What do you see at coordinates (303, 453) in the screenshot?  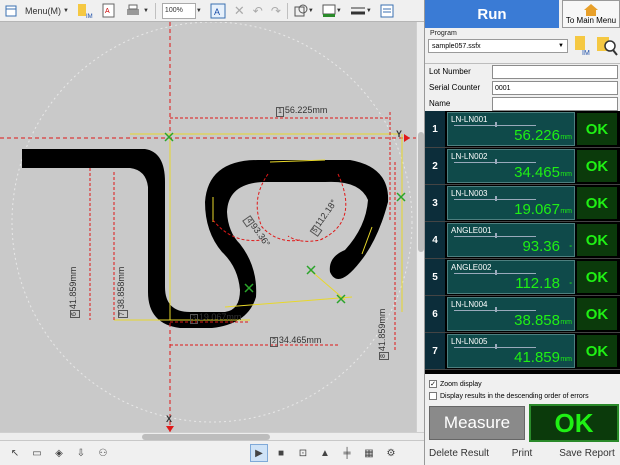 I see `fit-icon: ⊡` at bounding box center [303, 453].